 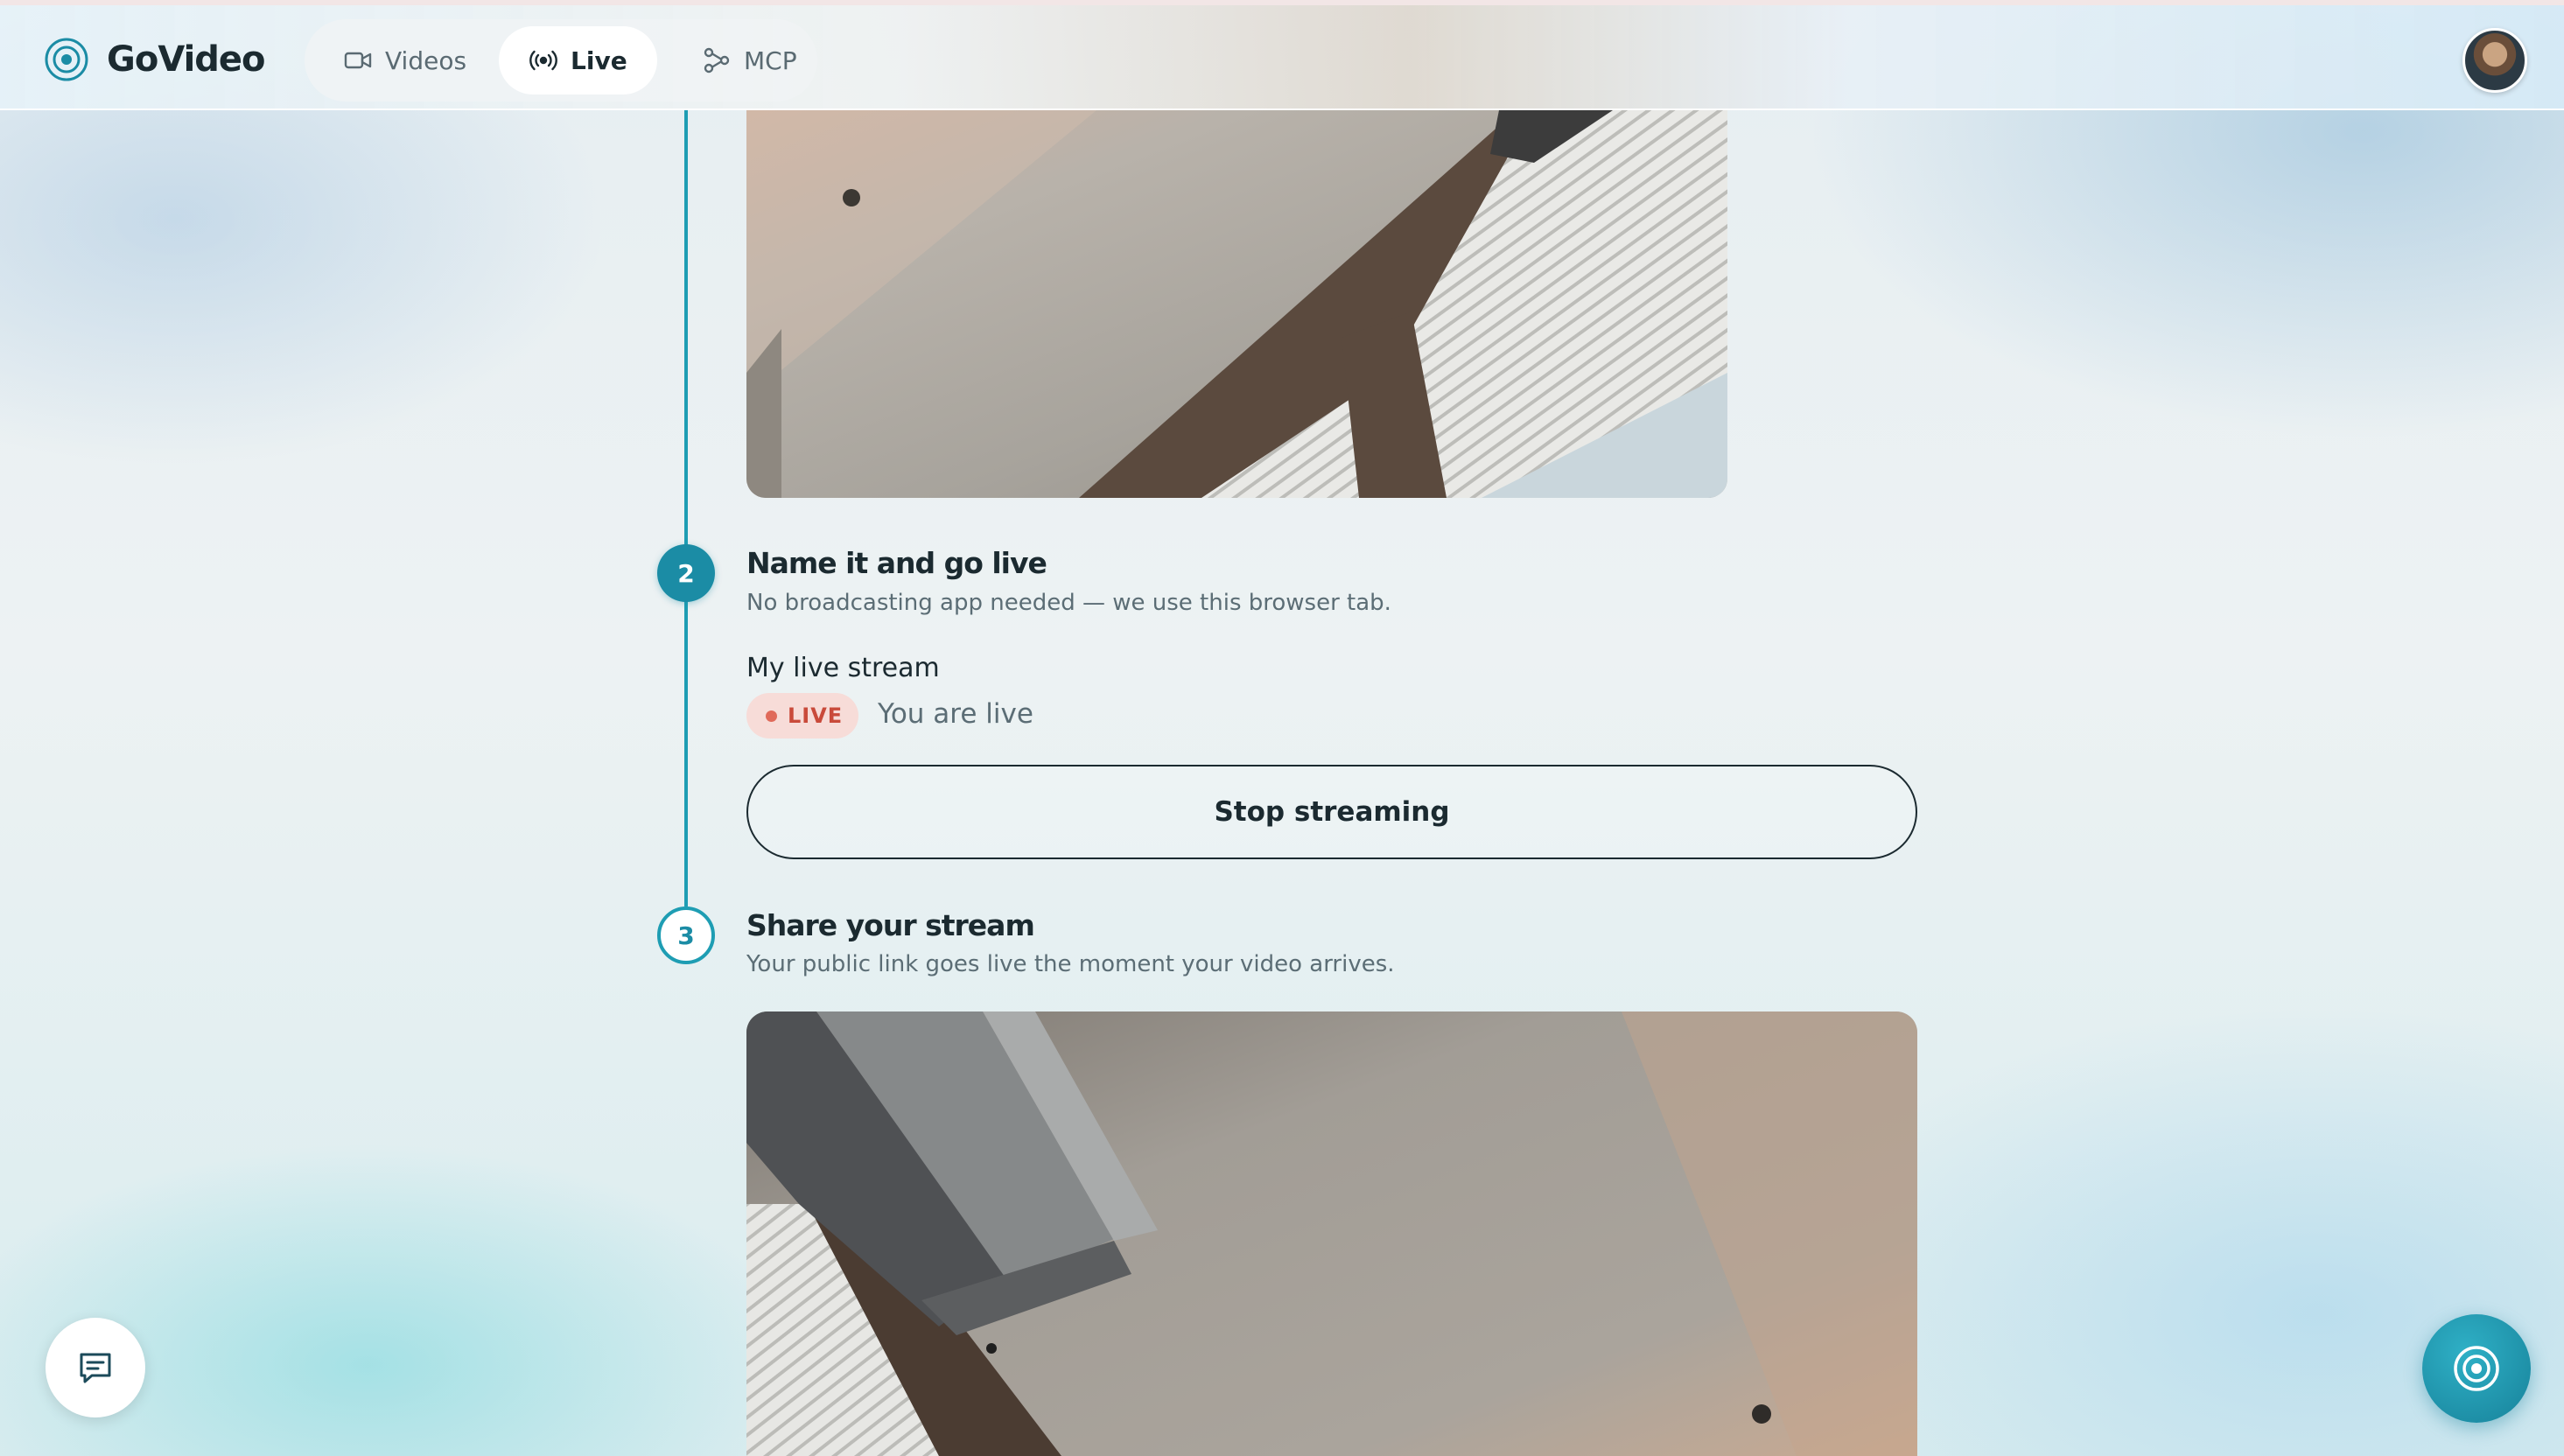 What do you see at coordinates (358, 60) in the screenshot?
I see `video-camera-icon` at bounding box center [358, 60].